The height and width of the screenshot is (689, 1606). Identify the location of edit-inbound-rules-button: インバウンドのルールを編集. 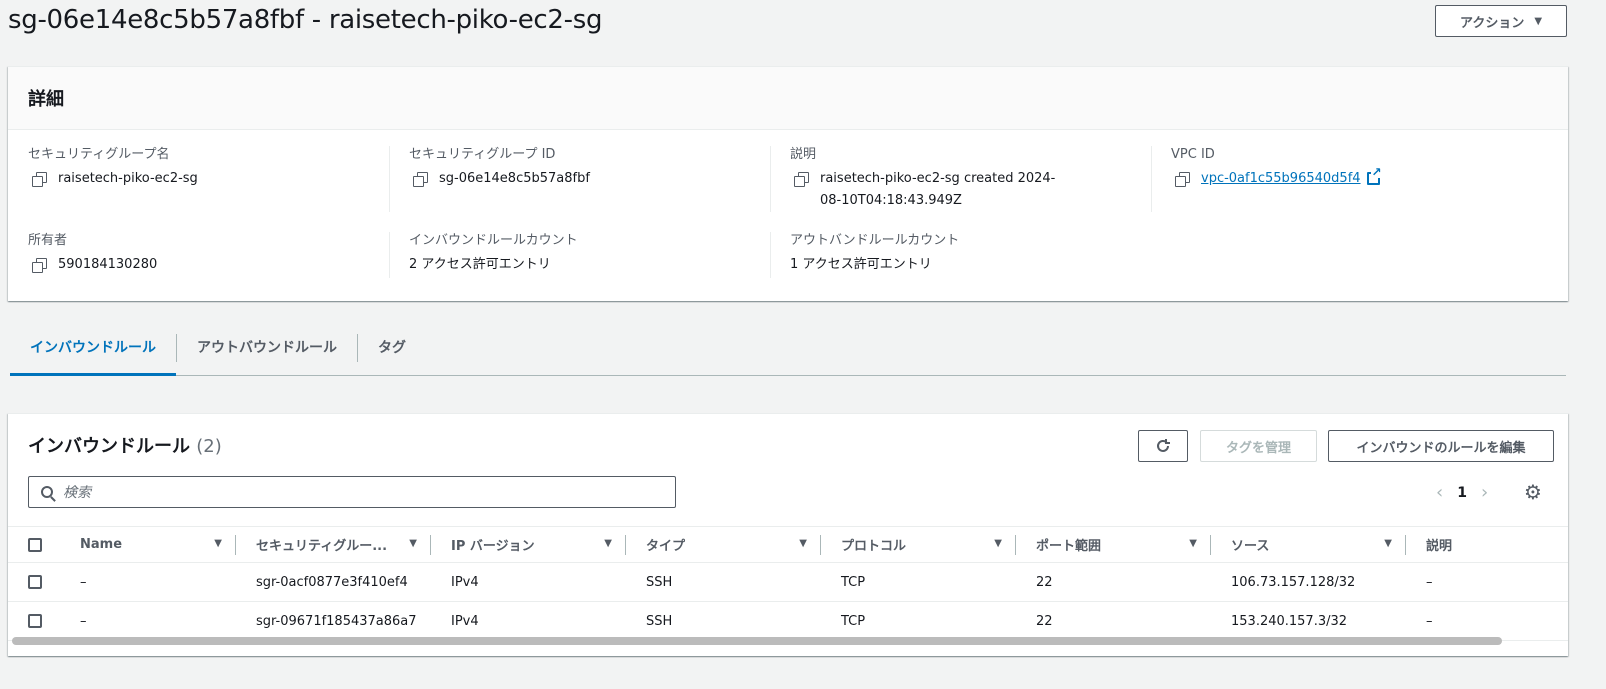
(1441, 446).